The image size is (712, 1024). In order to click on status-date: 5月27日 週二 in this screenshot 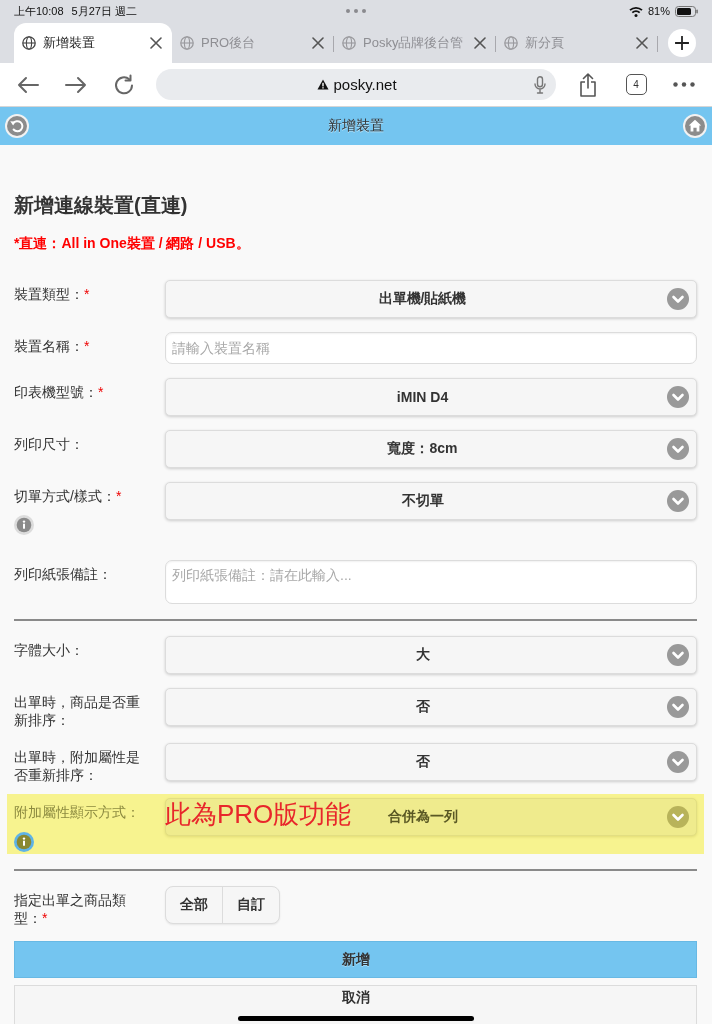, I will do `click(104, 11)`.